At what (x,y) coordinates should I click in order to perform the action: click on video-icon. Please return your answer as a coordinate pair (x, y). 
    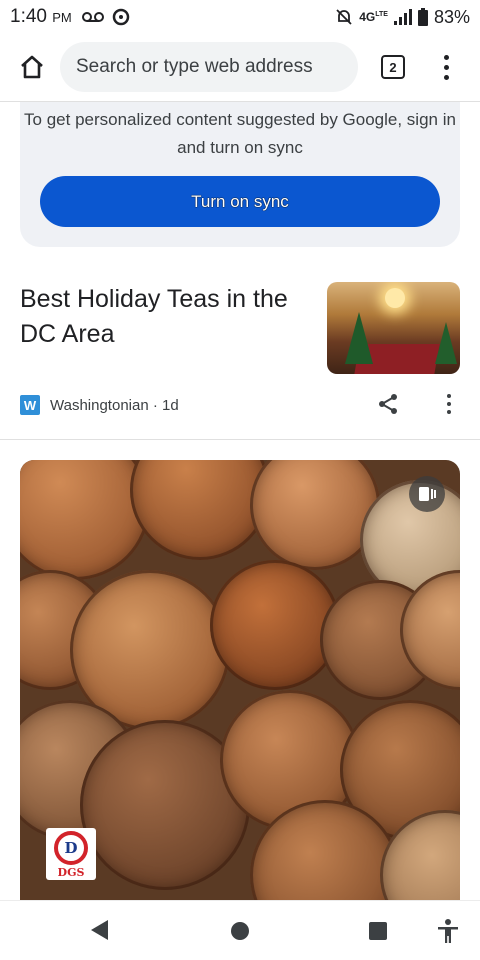
    Looking at the image, I should click on (427, 494).